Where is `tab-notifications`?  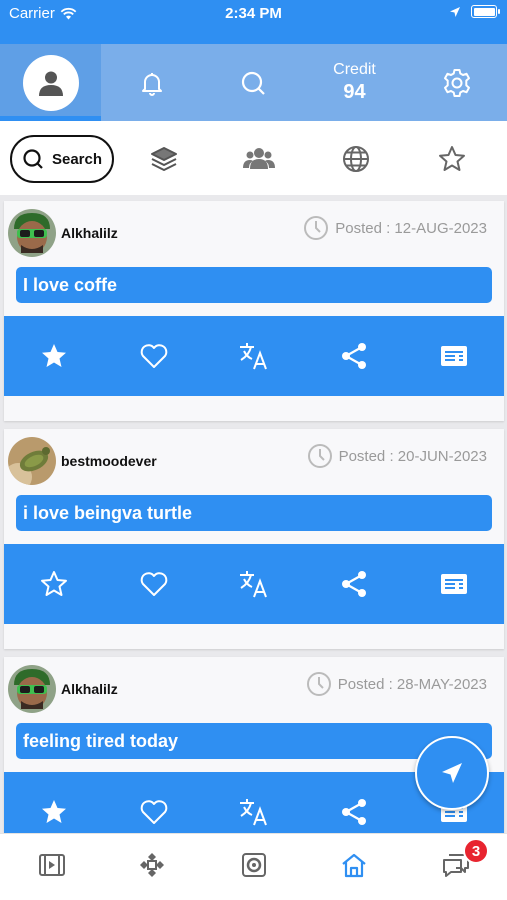 tab-notifications is located at coordinates (151, 82).